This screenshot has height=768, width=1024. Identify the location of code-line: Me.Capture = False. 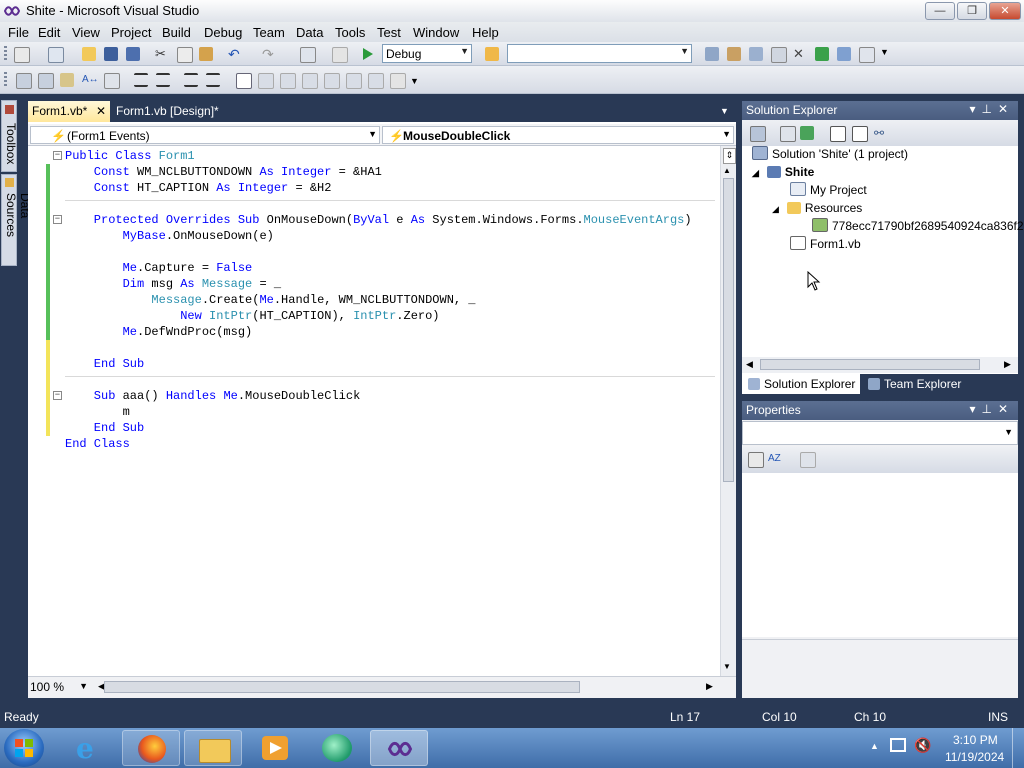
(159, 268).